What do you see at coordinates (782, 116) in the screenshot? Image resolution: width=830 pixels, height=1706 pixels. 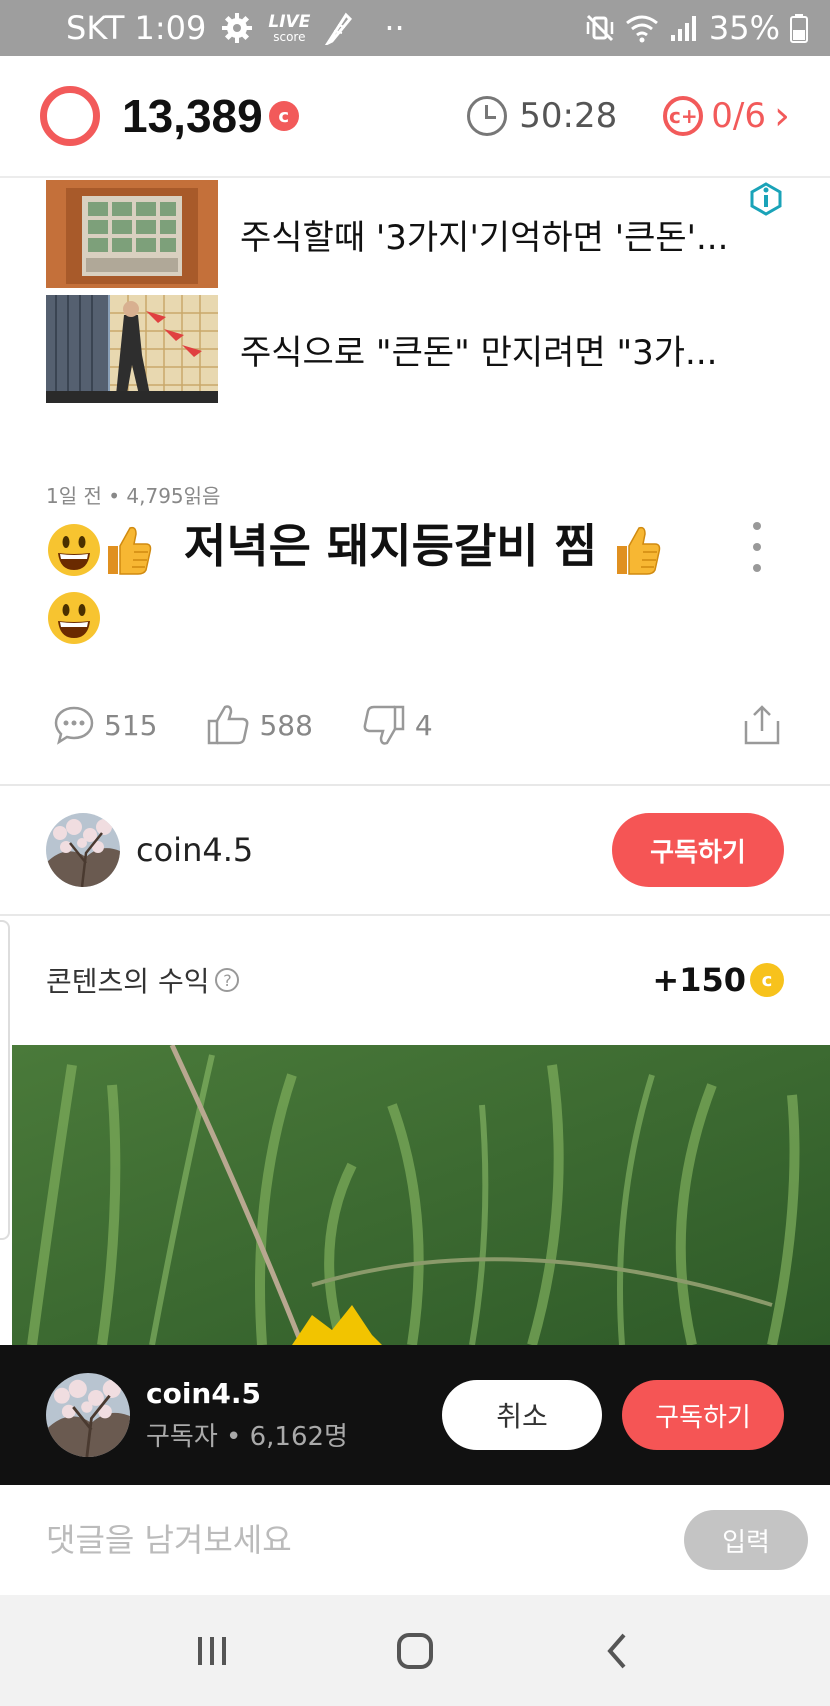 I see `chevron-right-icon: ›` at bounding box center [782, 116].